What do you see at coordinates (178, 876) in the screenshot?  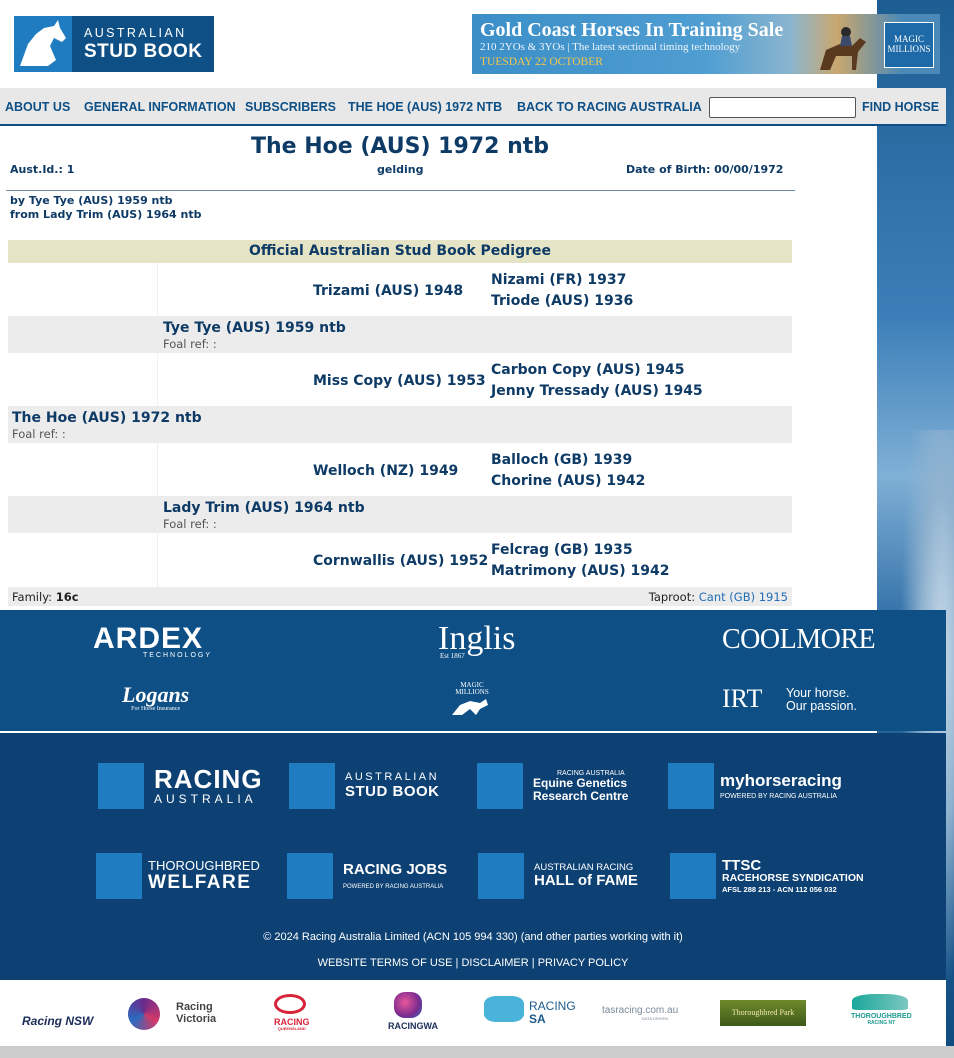 I see `thoroughbred-welfare-logo: THOROUGHBRED WELFARE` at bounding box center [178, 876].